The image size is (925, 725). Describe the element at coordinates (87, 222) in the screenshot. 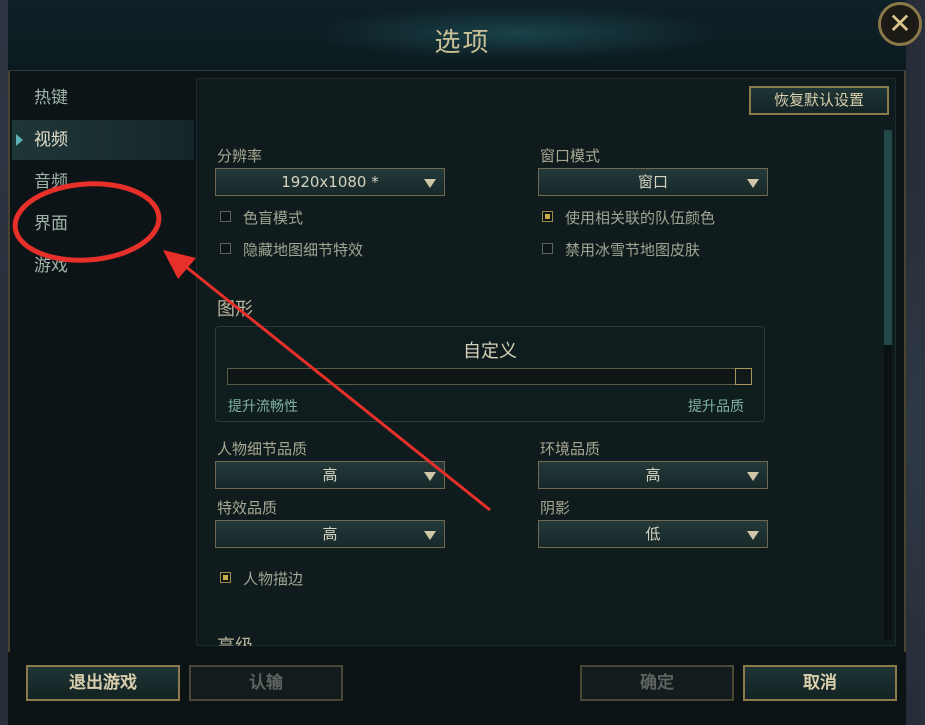

I see `annotation-circle` at that location.